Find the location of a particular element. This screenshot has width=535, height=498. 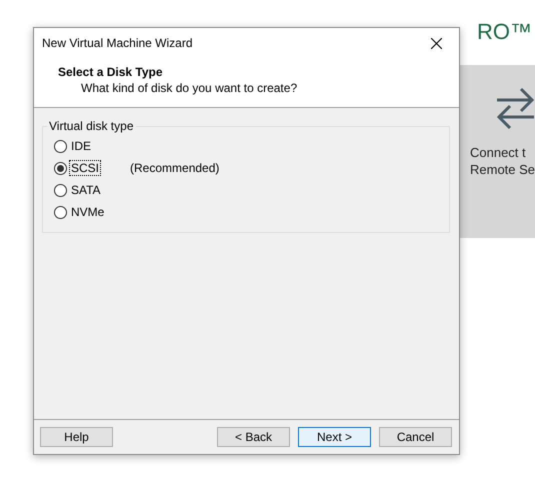

connect-tile: Connect t Remote Se is located at coordinates (497, 151).